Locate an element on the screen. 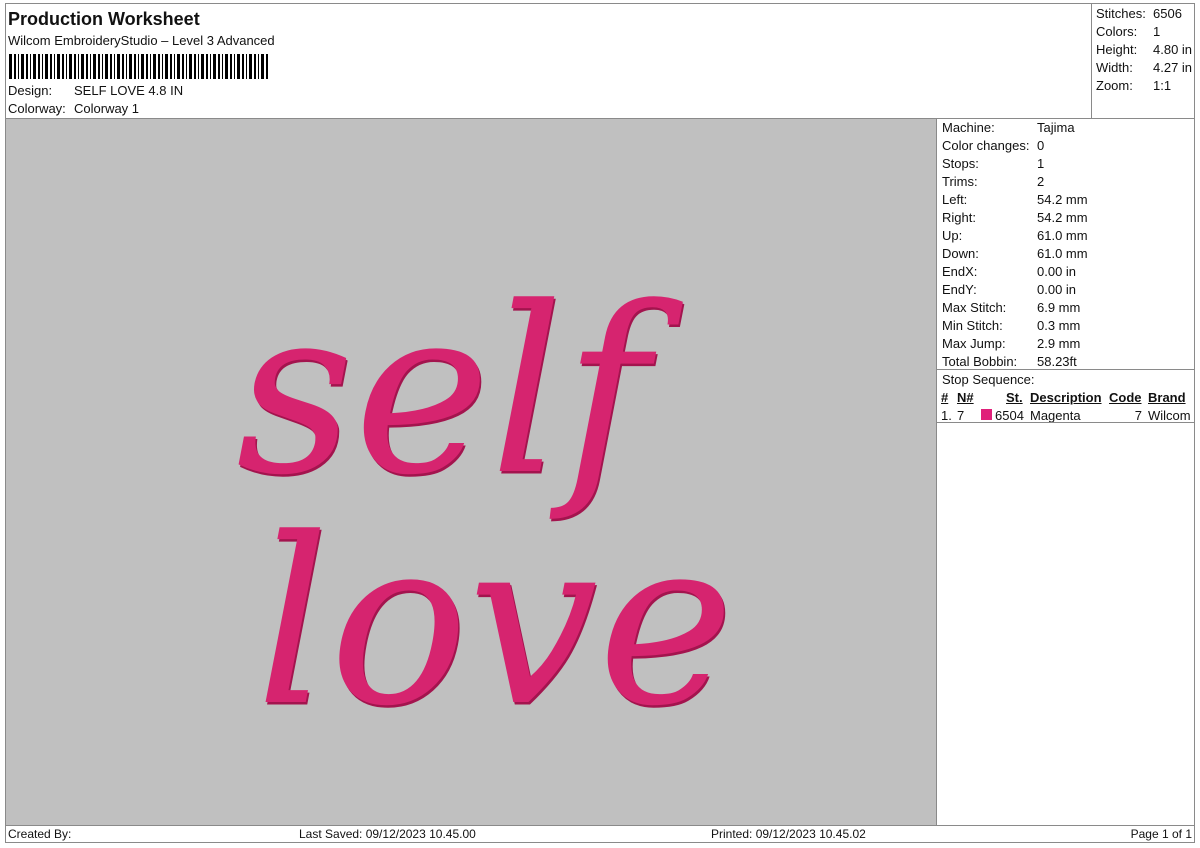  detail-label: Right: is located at coordinates (959, 217).